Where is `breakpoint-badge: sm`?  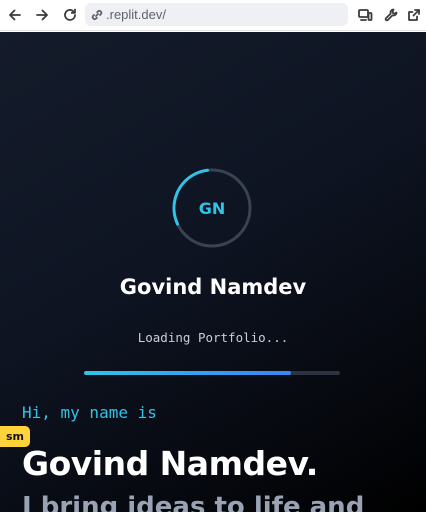
breakpoint-badge: sm is located at coordinates (15, 436).